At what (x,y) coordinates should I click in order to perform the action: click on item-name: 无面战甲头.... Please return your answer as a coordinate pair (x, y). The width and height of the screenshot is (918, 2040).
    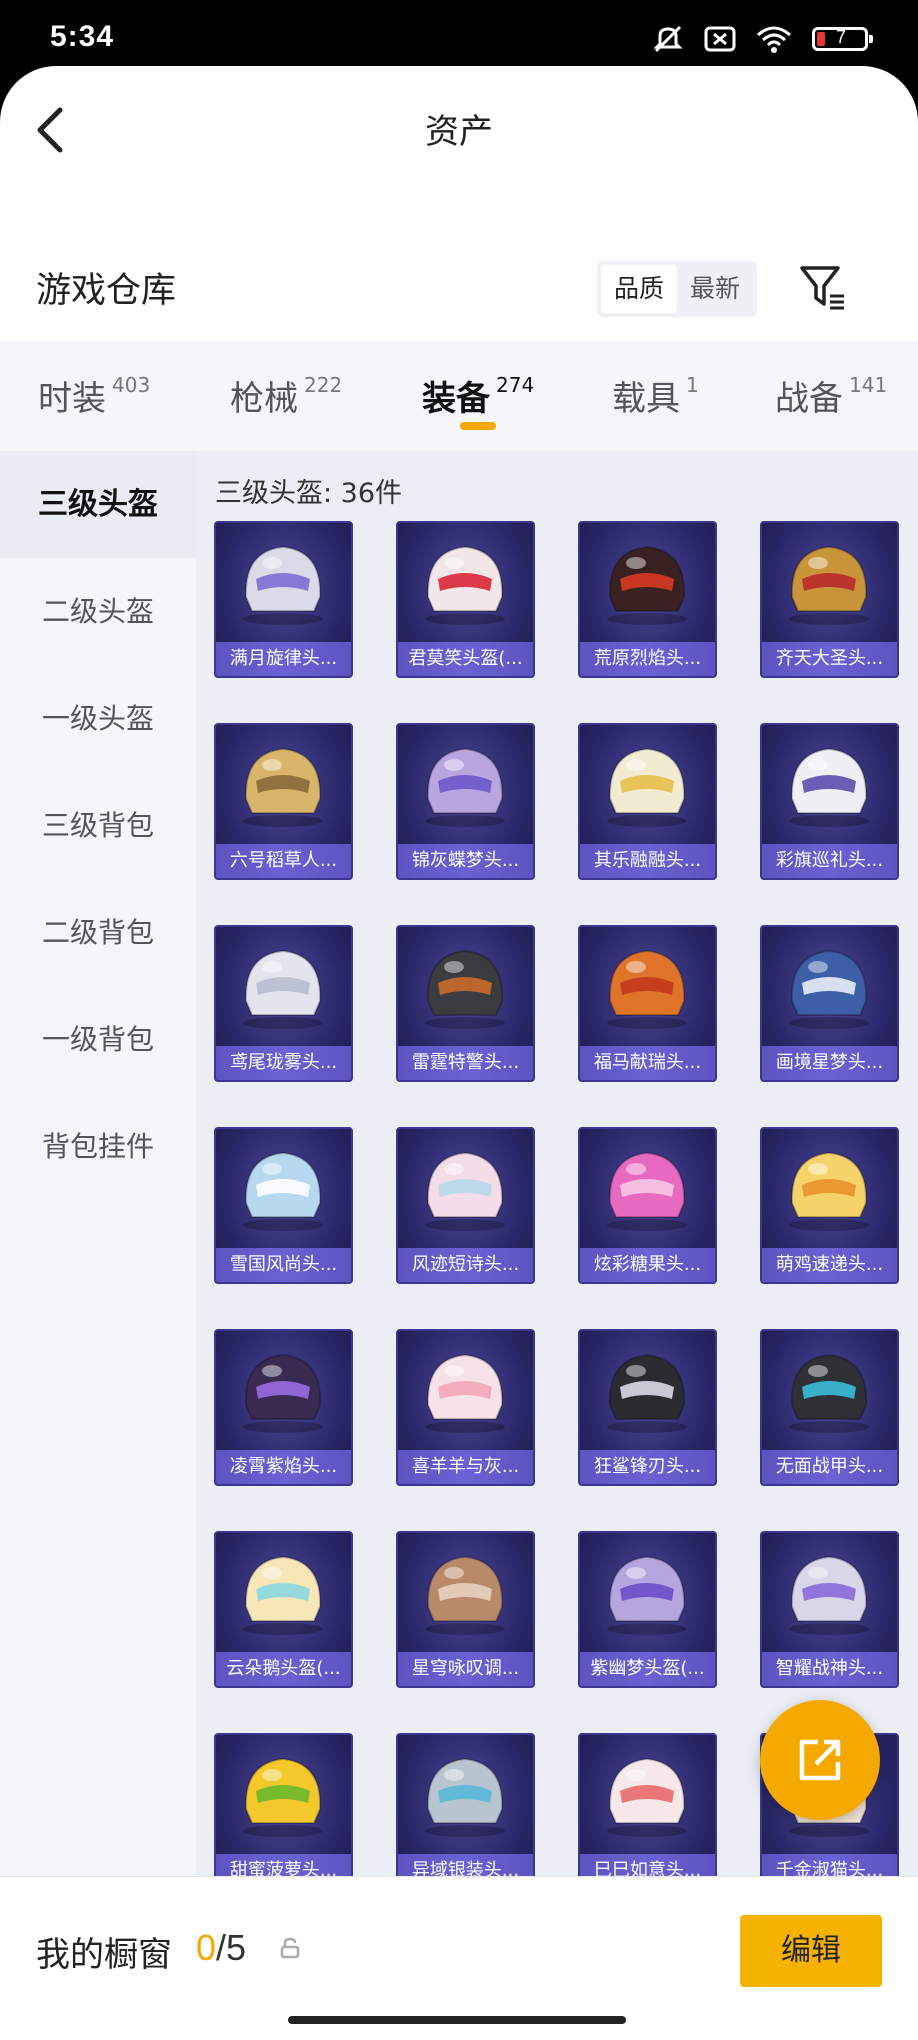
    Looking at the image, I should click on (829, 1467).